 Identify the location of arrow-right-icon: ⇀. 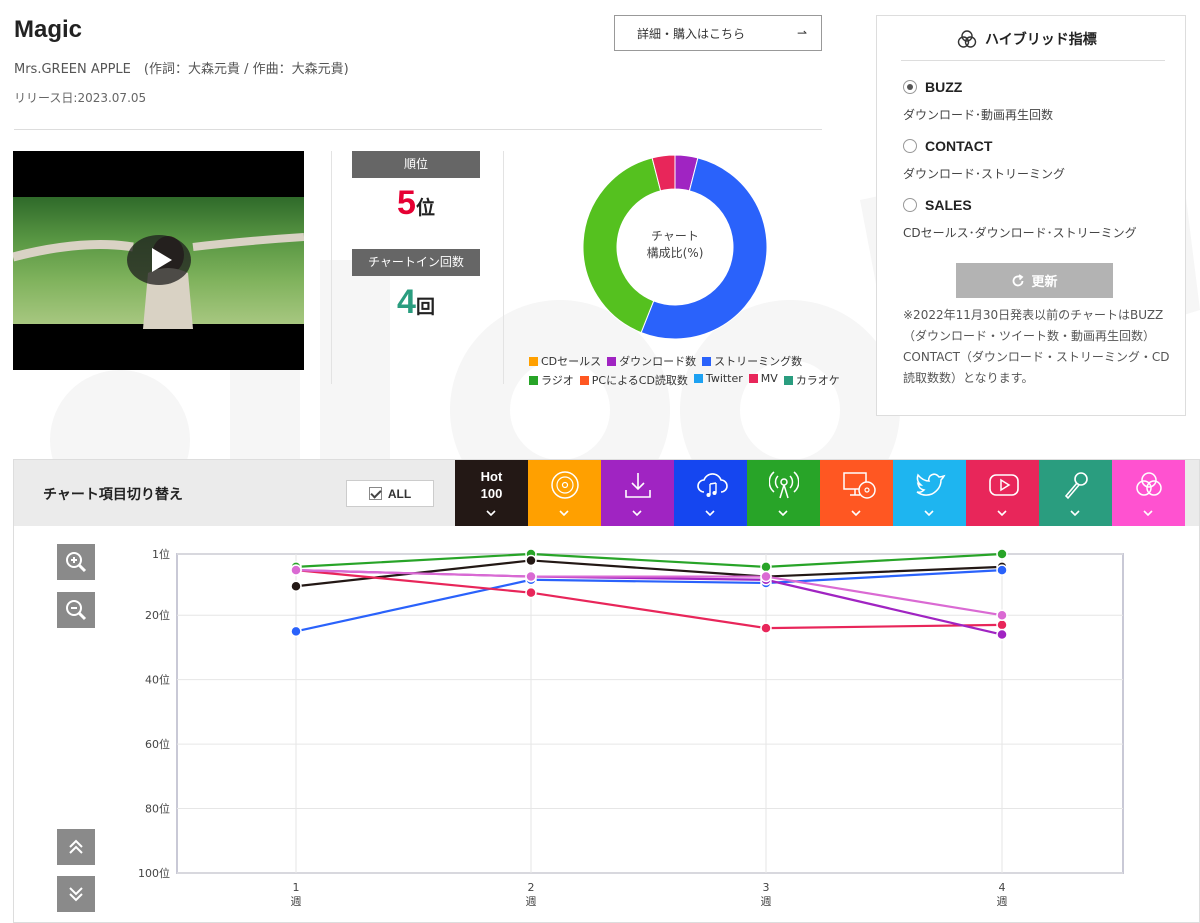
(801, 33).